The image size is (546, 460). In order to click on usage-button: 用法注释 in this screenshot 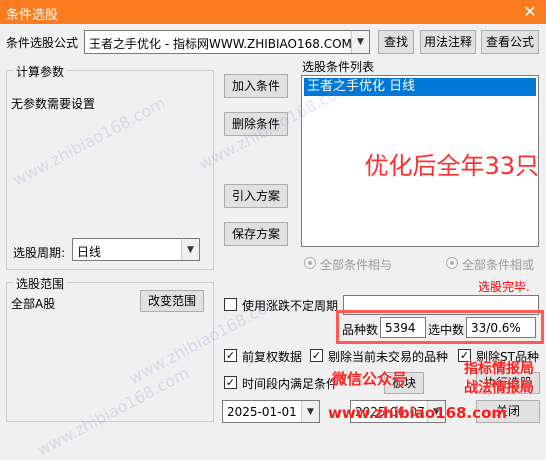, I will do `click(448, 42)`.